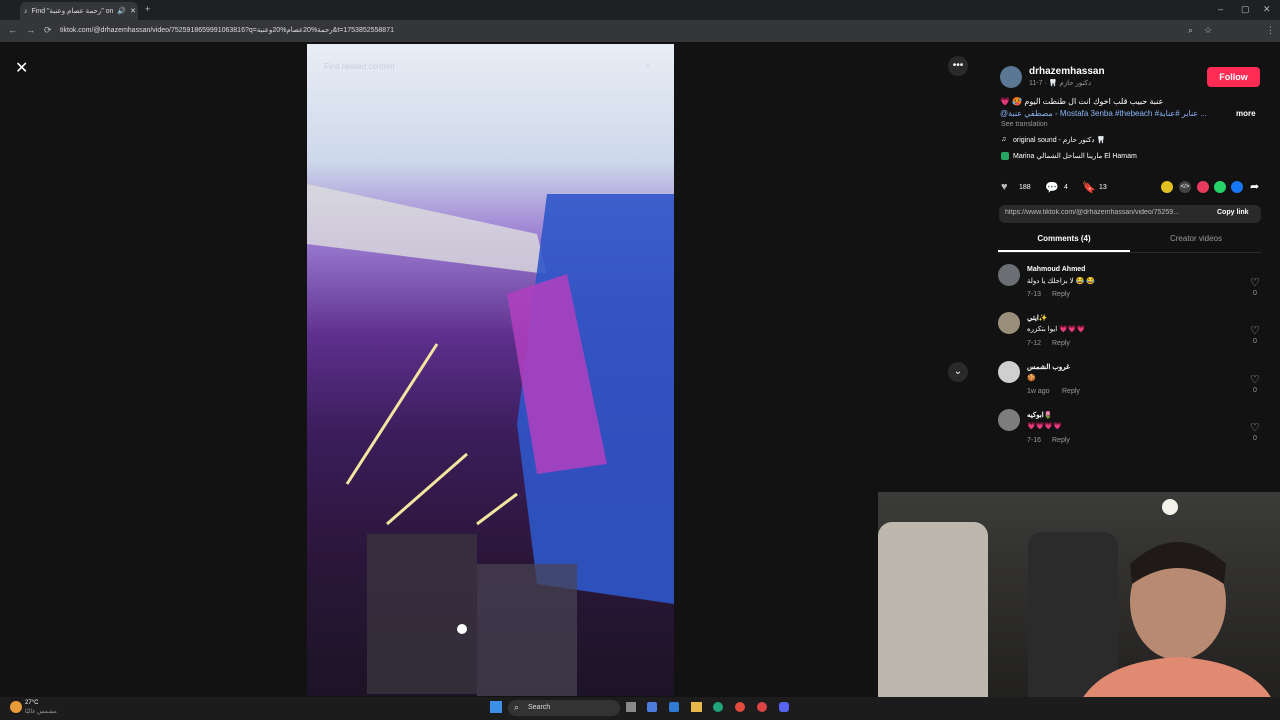 Image resolution: width=1280 pixels, height=720 pixels. Describe the element at coordinates (631, 707) in the screenshot. I see `task-view-icon` at that location.